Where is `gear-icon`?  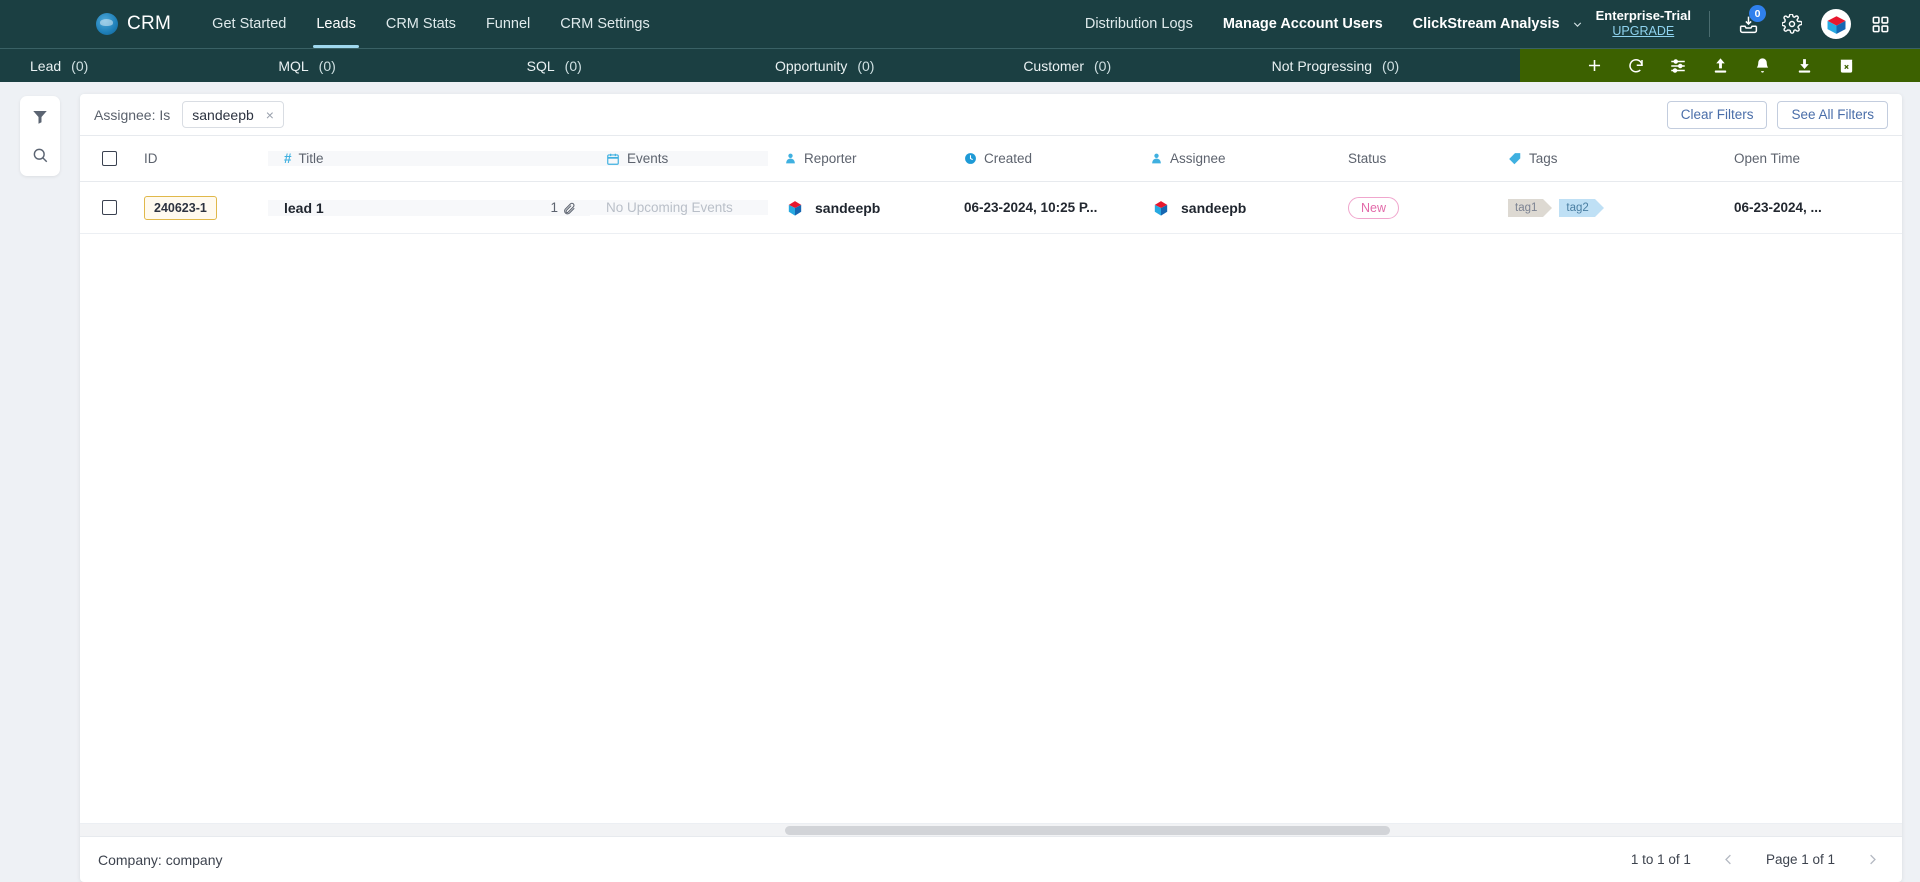
gear-icon is located at coordinates (1792, 24).